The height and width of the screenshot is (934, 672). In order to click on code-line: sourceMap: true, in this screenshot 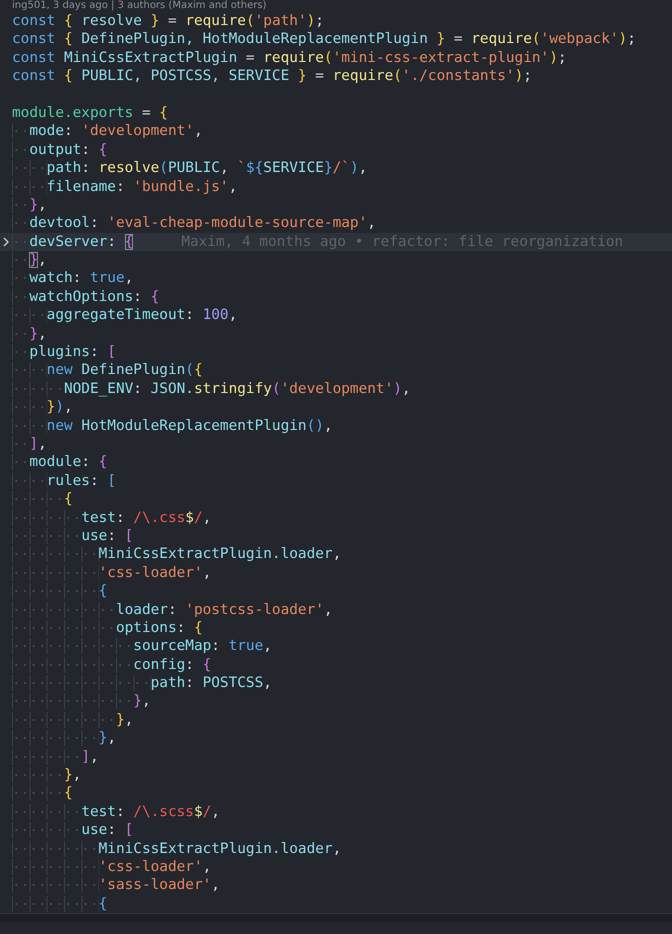, I will do `click(142, 646)`.